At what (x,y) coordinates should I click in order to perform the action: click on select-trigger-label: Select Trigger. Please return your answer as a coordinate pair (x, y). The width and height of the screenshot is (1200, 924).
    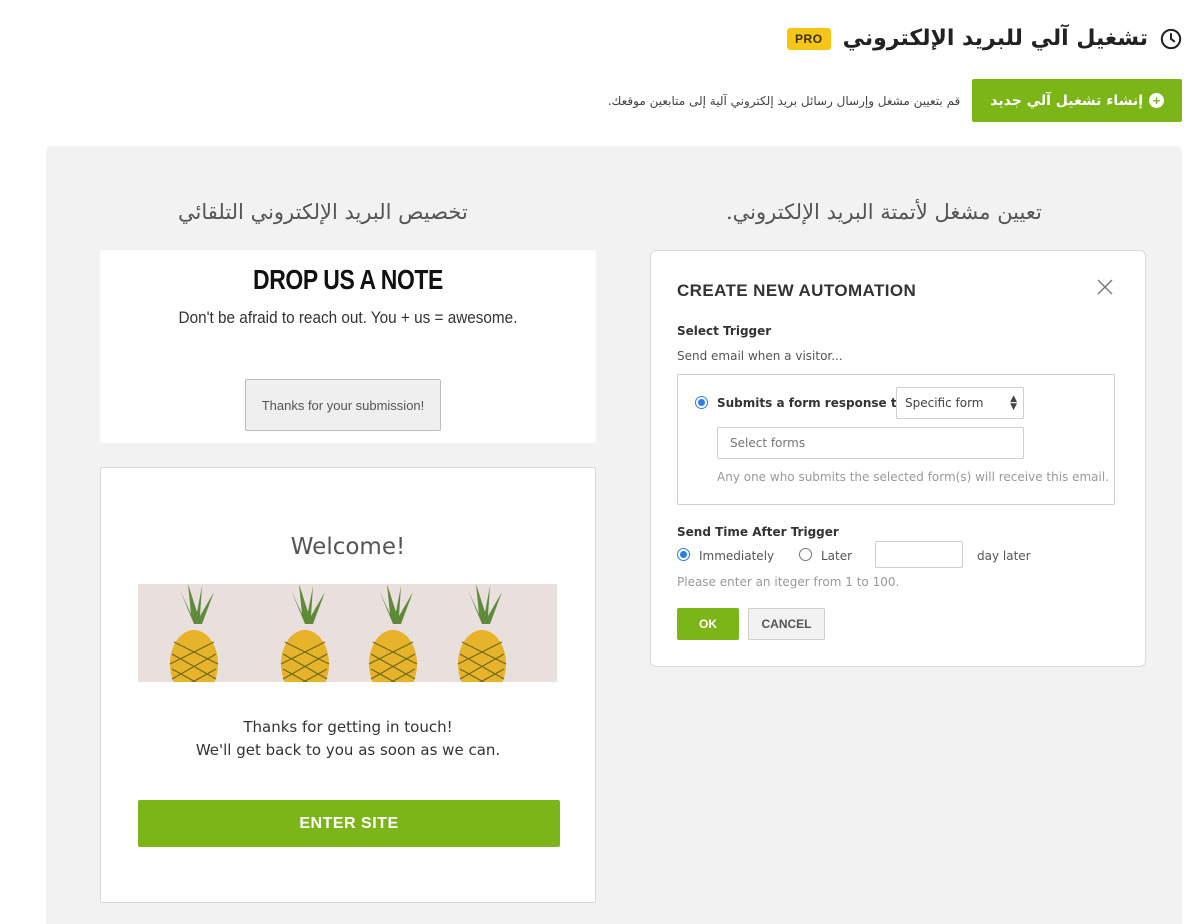
    Looking at the image, I should click on (724, 331).